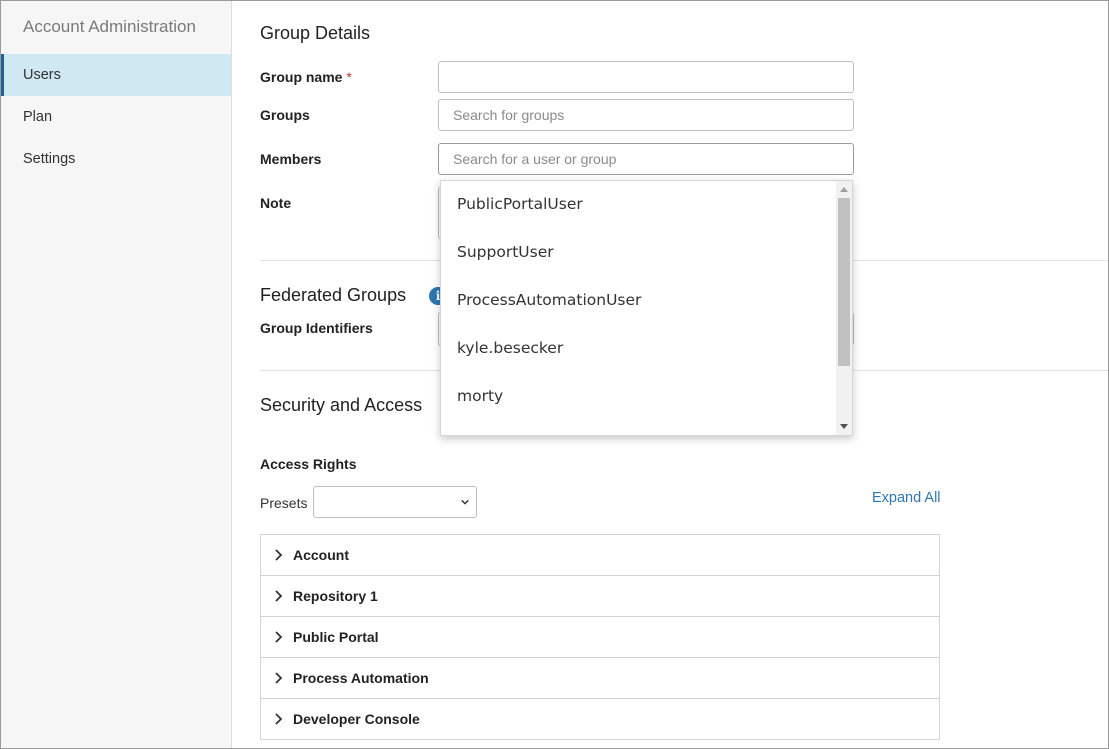 The width and height of the screenshot is (1109, 749). Describe the element at coordinates (600, 555) in the screenshot. I see `accordion-row-account: Account` at that location.